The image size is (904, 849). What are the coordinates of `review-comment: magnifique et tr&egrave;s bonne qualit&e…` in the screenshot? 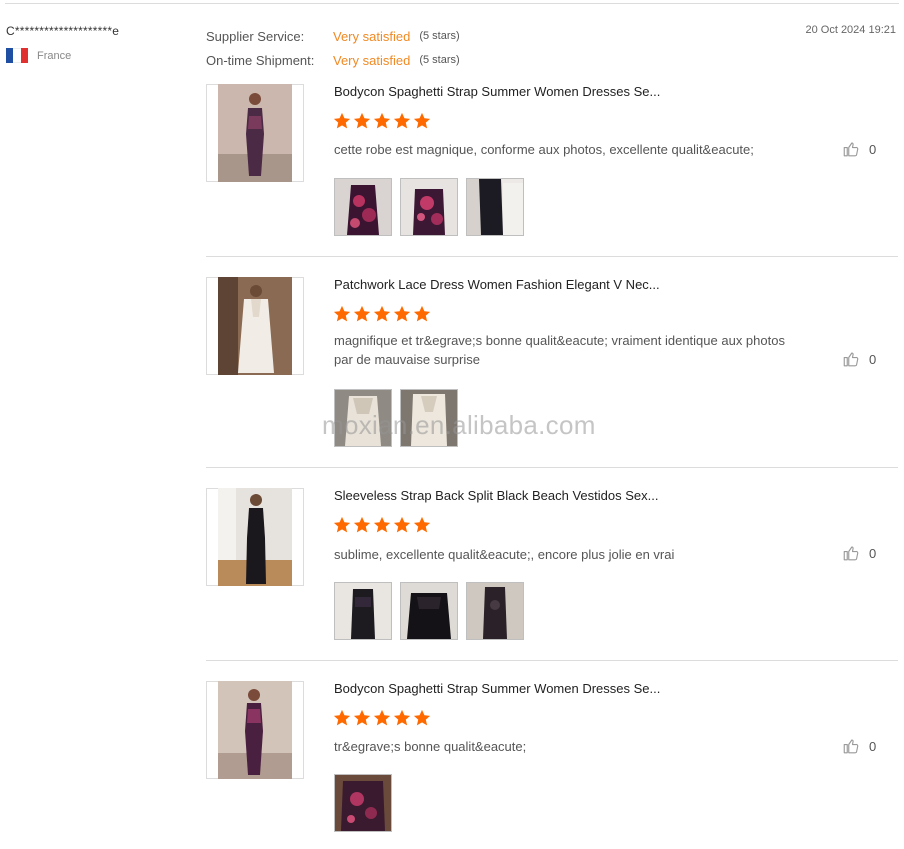 It's located at (559, 350).